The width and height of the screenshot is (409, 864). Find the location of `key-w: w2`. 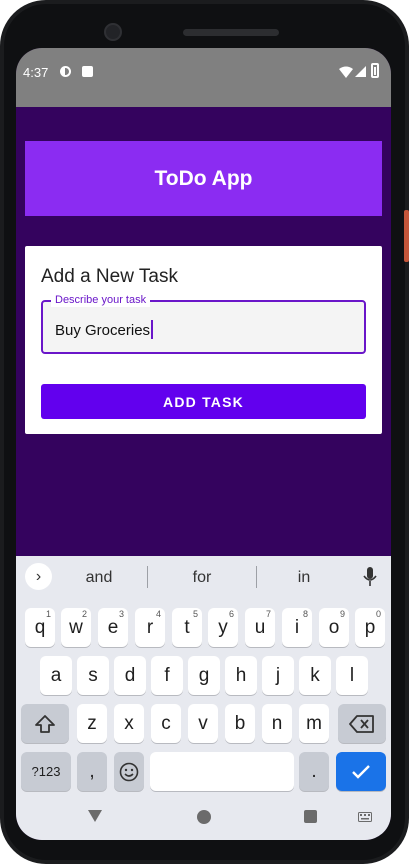

key-w: w2 is located at coordinates (76, 627).